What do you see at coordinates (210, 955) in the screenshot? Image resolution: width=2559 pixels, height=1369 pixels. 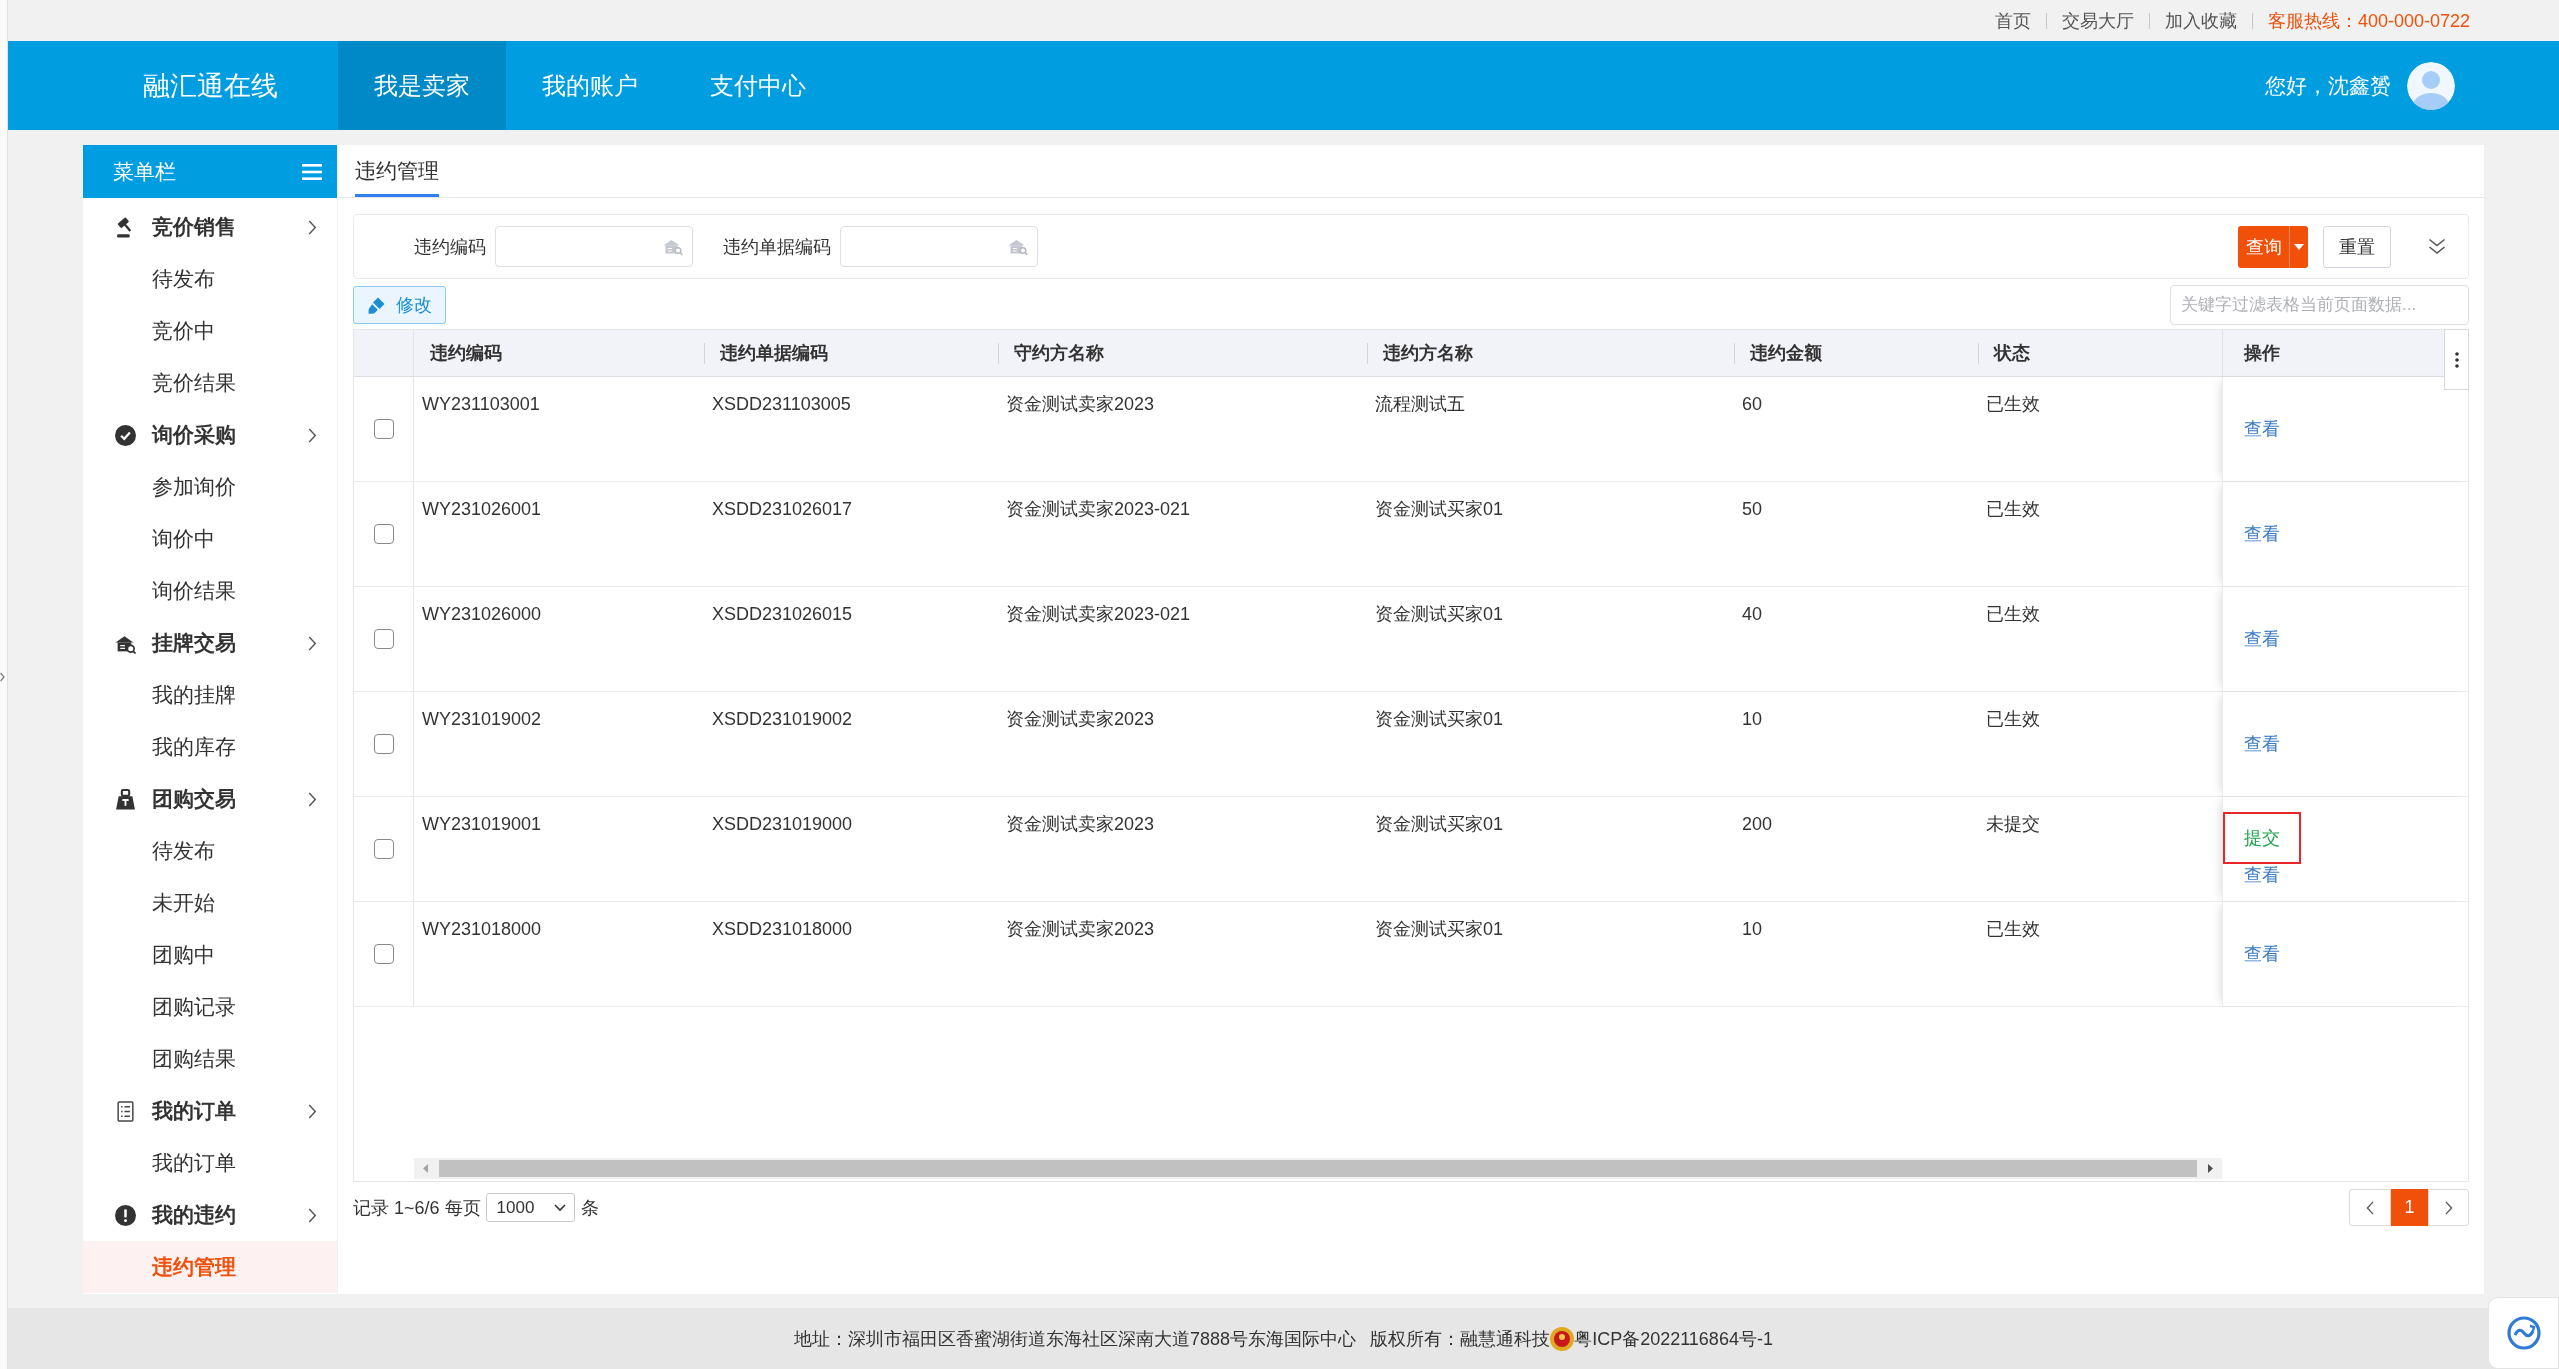 I see `menu-item: 团购中` at bounding box center [210, 955].